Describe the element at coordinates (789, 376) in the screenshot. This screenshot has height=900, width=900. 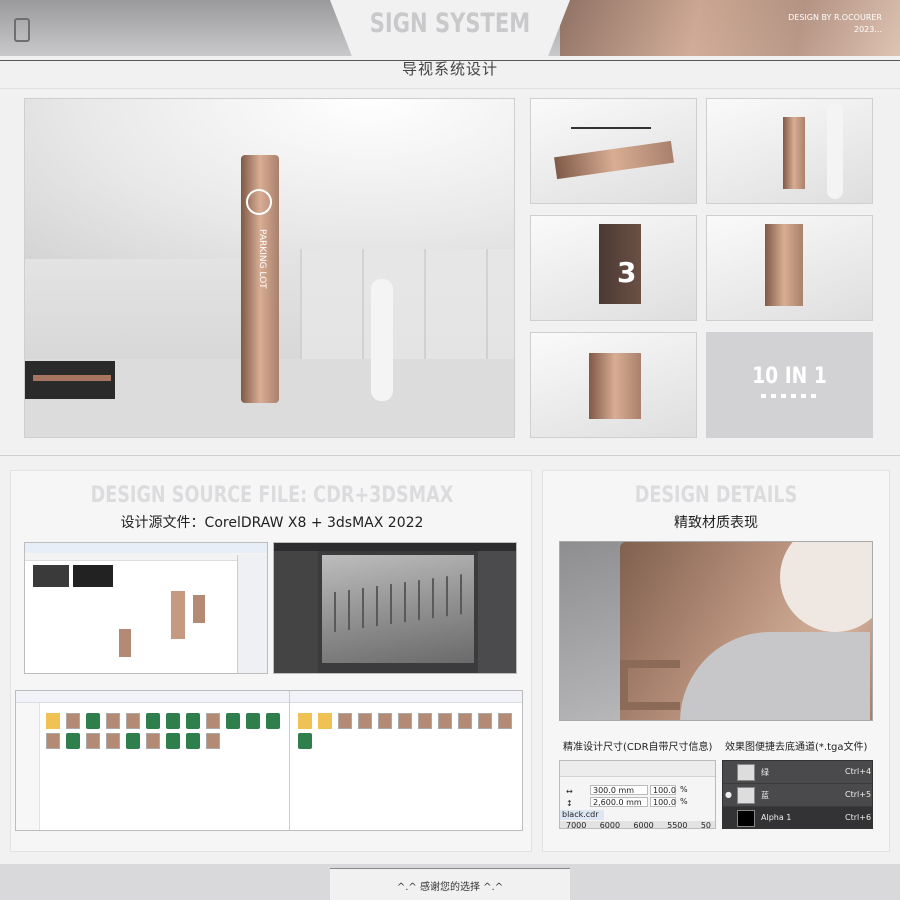
I see `ten-in-one-badge: 10 IN 1` at that location.